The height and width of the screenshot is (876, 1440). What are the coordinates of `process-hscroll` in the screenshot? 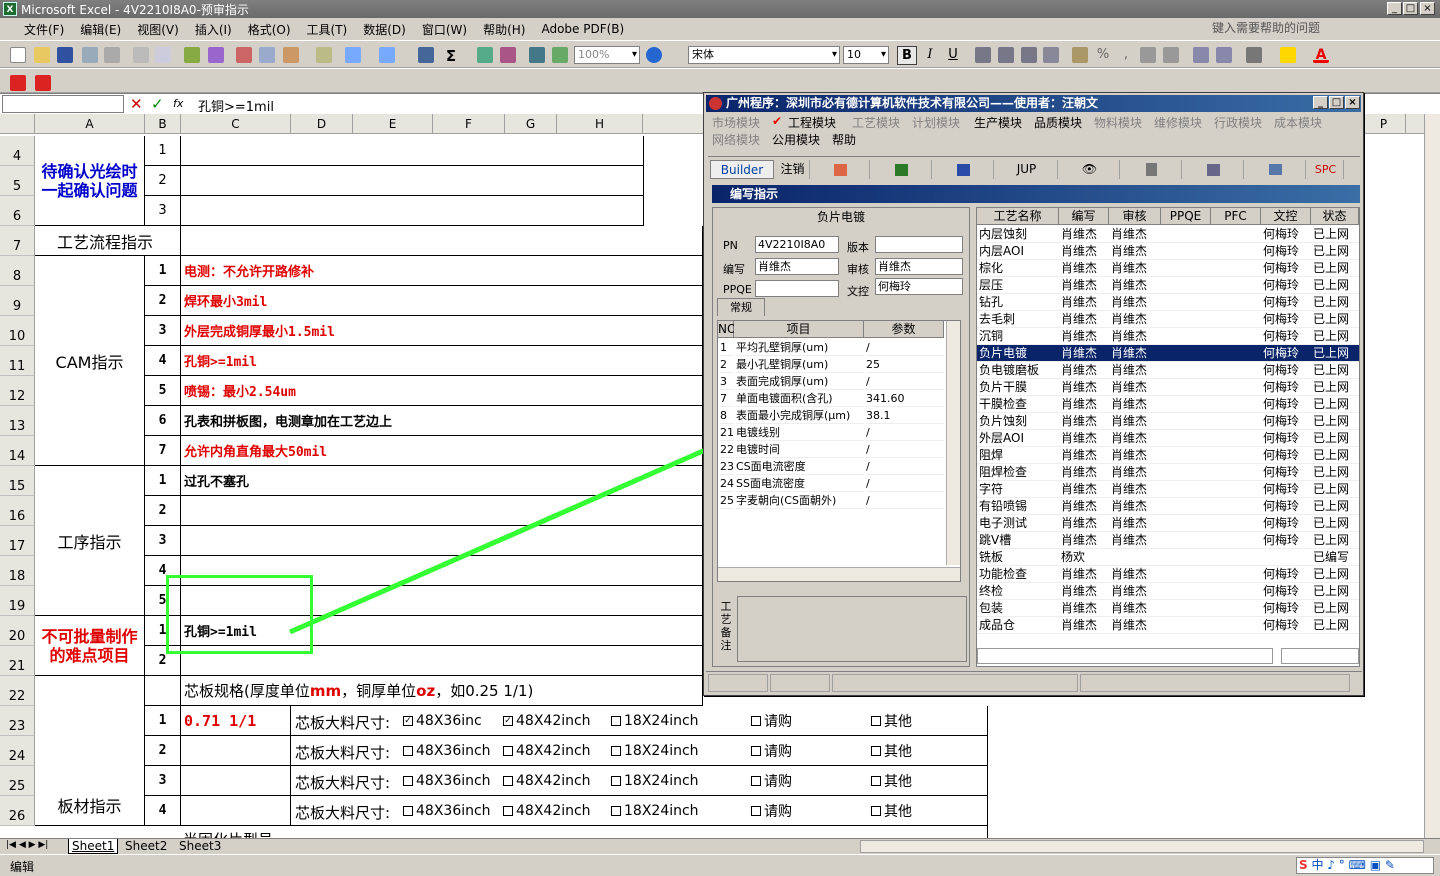 It's located at (1125, 656).